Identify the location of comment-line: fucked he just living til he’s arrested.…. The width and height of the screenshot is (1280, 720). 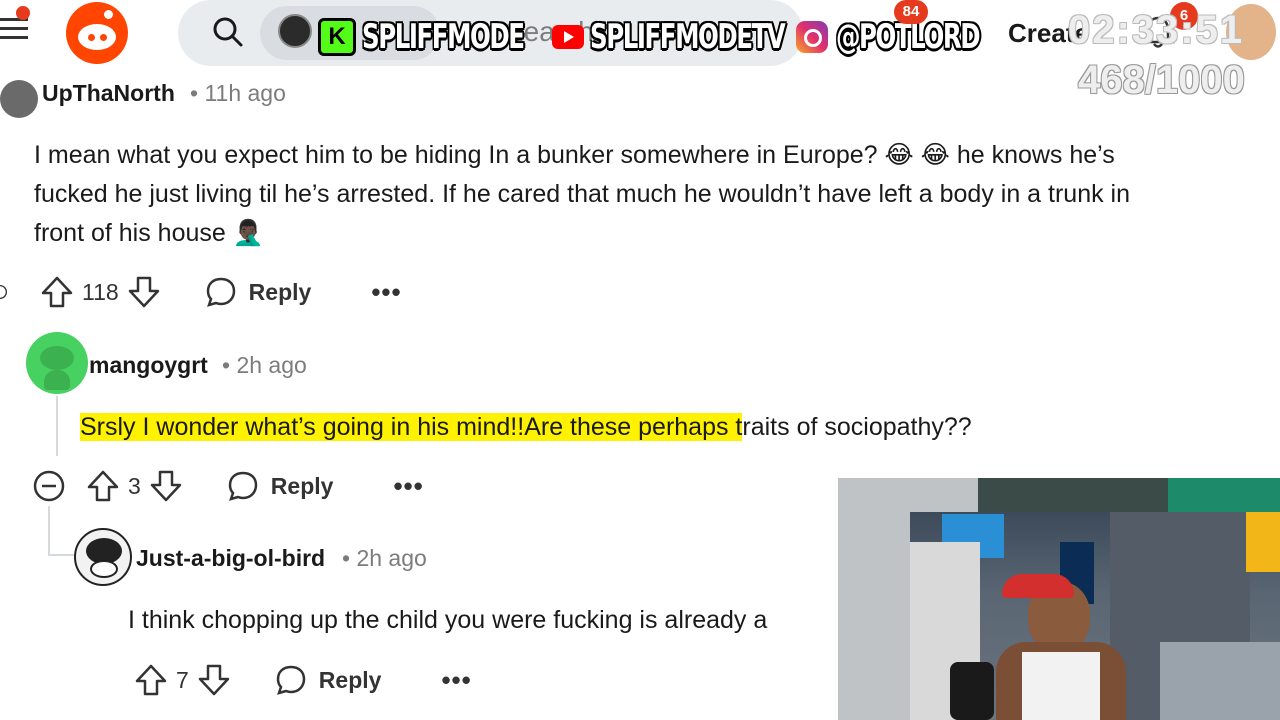
(582, 194).